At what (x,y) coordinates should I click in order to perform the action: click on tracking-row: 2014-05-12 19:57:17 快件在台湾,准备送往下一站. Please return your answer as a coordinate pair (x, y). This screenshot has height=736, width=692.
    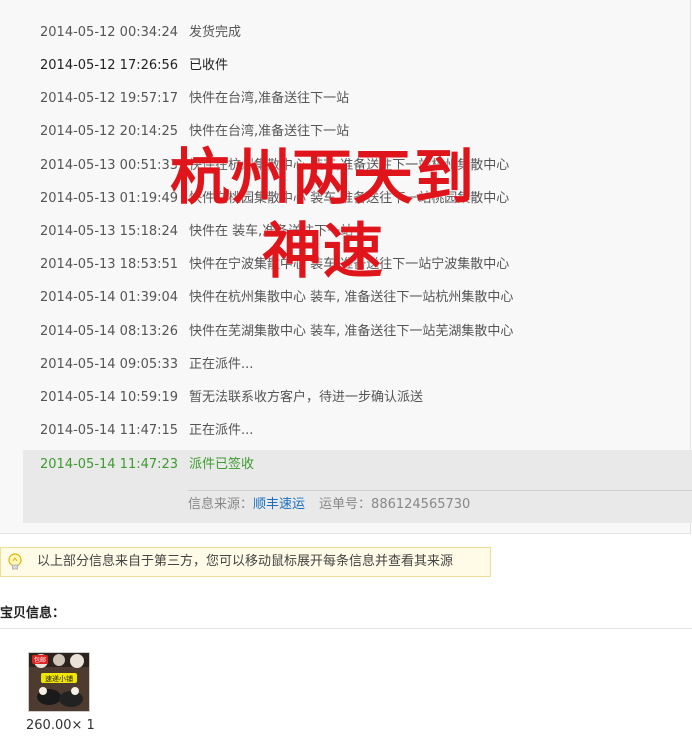
    Looking at the image, I should click on (194, 98).